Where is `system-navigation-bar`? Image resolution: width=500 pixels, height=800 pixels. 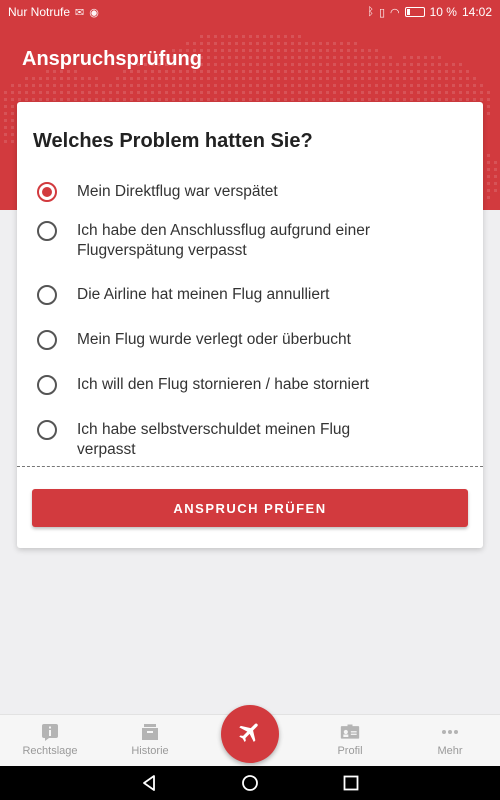
system-navigation-bar is located at coordinates (250, 783).